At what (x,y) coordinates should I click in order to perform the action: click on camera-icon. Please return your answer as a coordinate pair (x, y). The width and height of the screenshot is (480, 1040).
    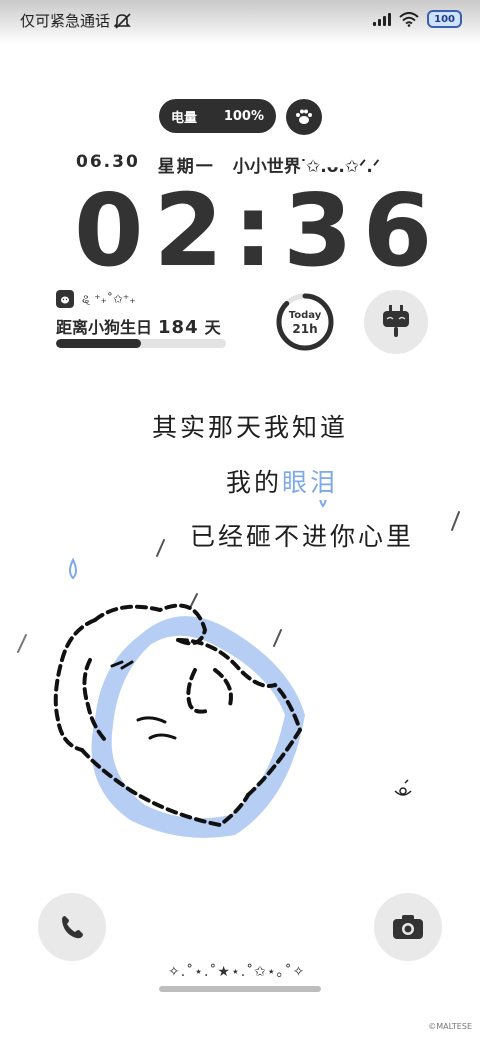
    Looking at the image, I should click on (408, 927).